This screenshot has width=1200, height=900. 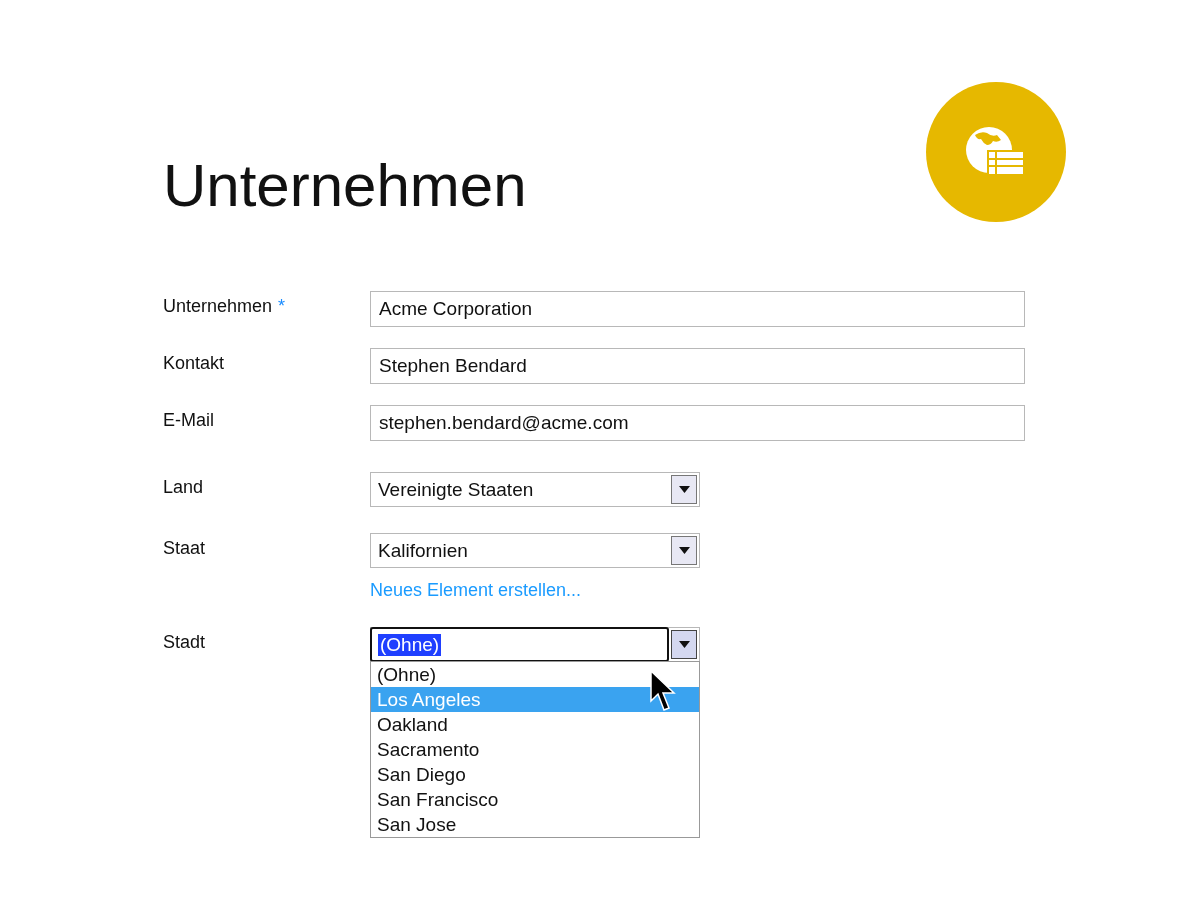 What do you see at coordinates (535, 824) in the screenshot?
I see `dropdown-option: San Jose` at bounding box center [535, 824].